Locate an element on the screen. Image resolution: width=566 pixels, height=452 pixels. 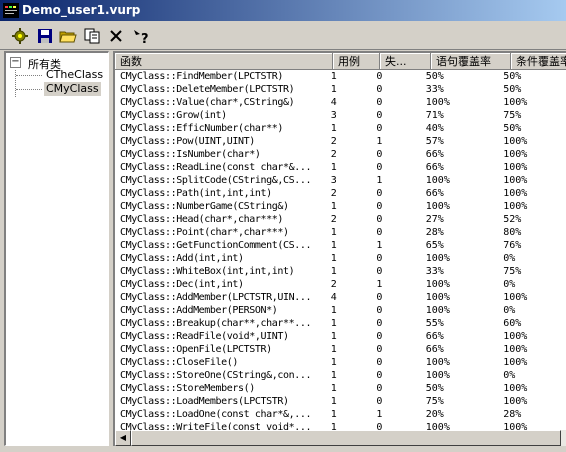
gear-icon is located at coordinates (20, 36).